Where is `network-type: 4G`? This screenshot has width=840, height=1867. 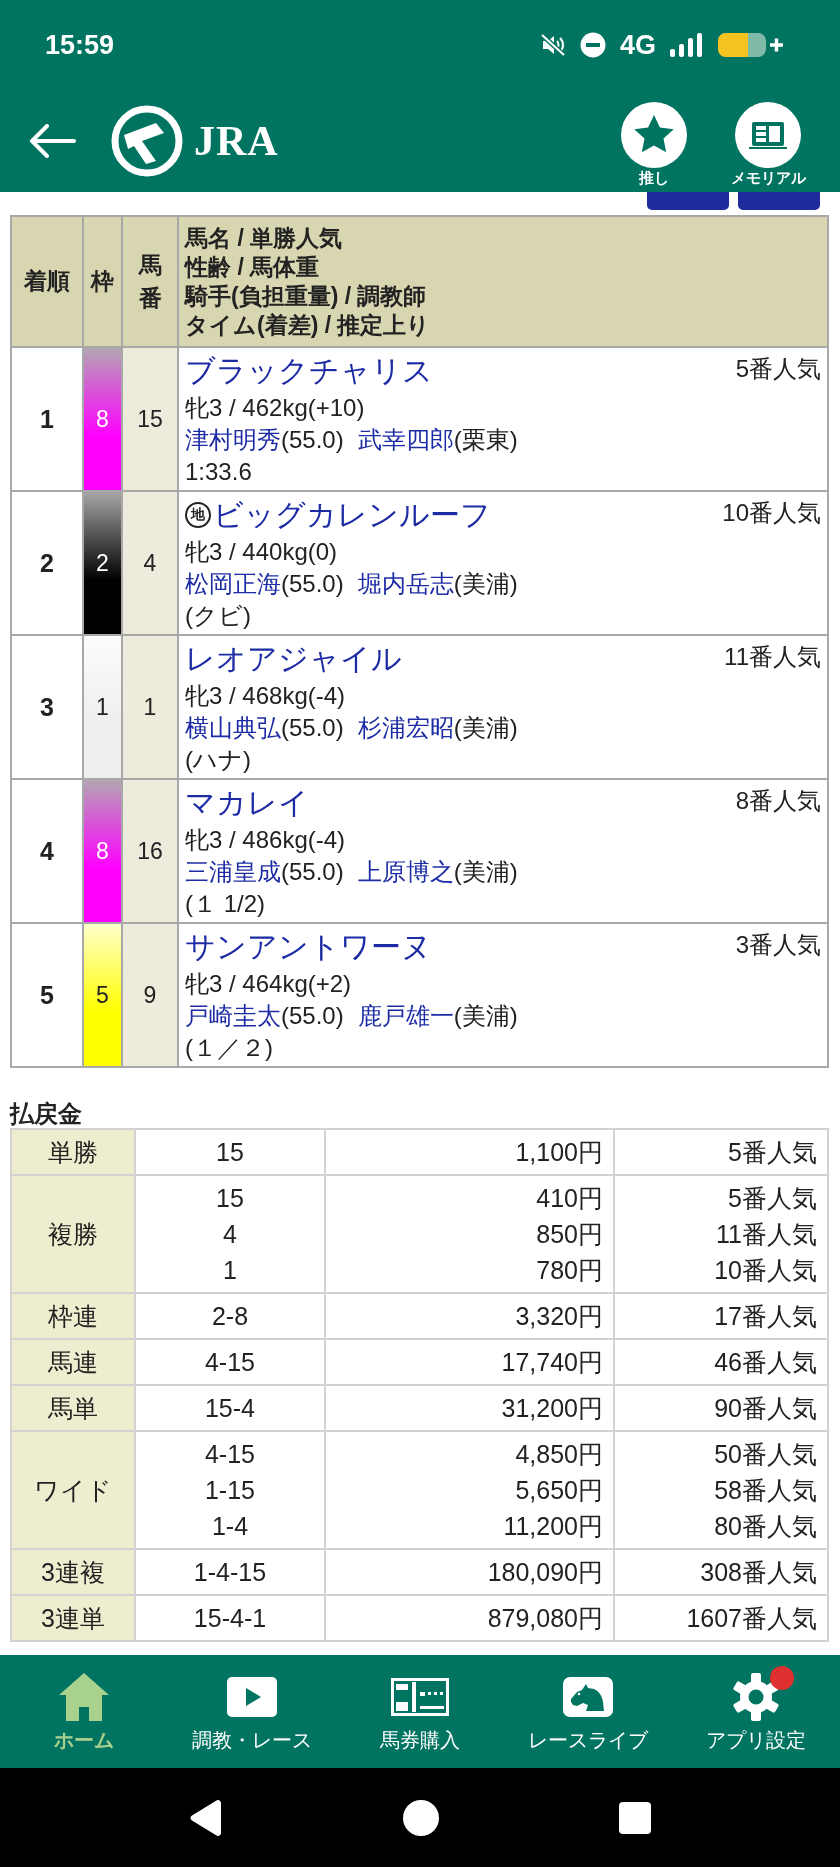 network-type: 4G is located at coordinates (637, 45).